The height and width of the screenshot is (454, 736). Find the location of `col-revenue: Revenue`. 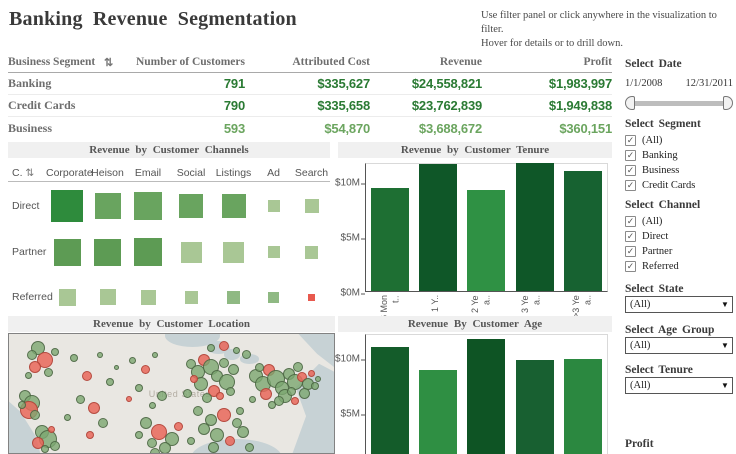

col-revenue: Revenue is located at coordinates (426, 62).